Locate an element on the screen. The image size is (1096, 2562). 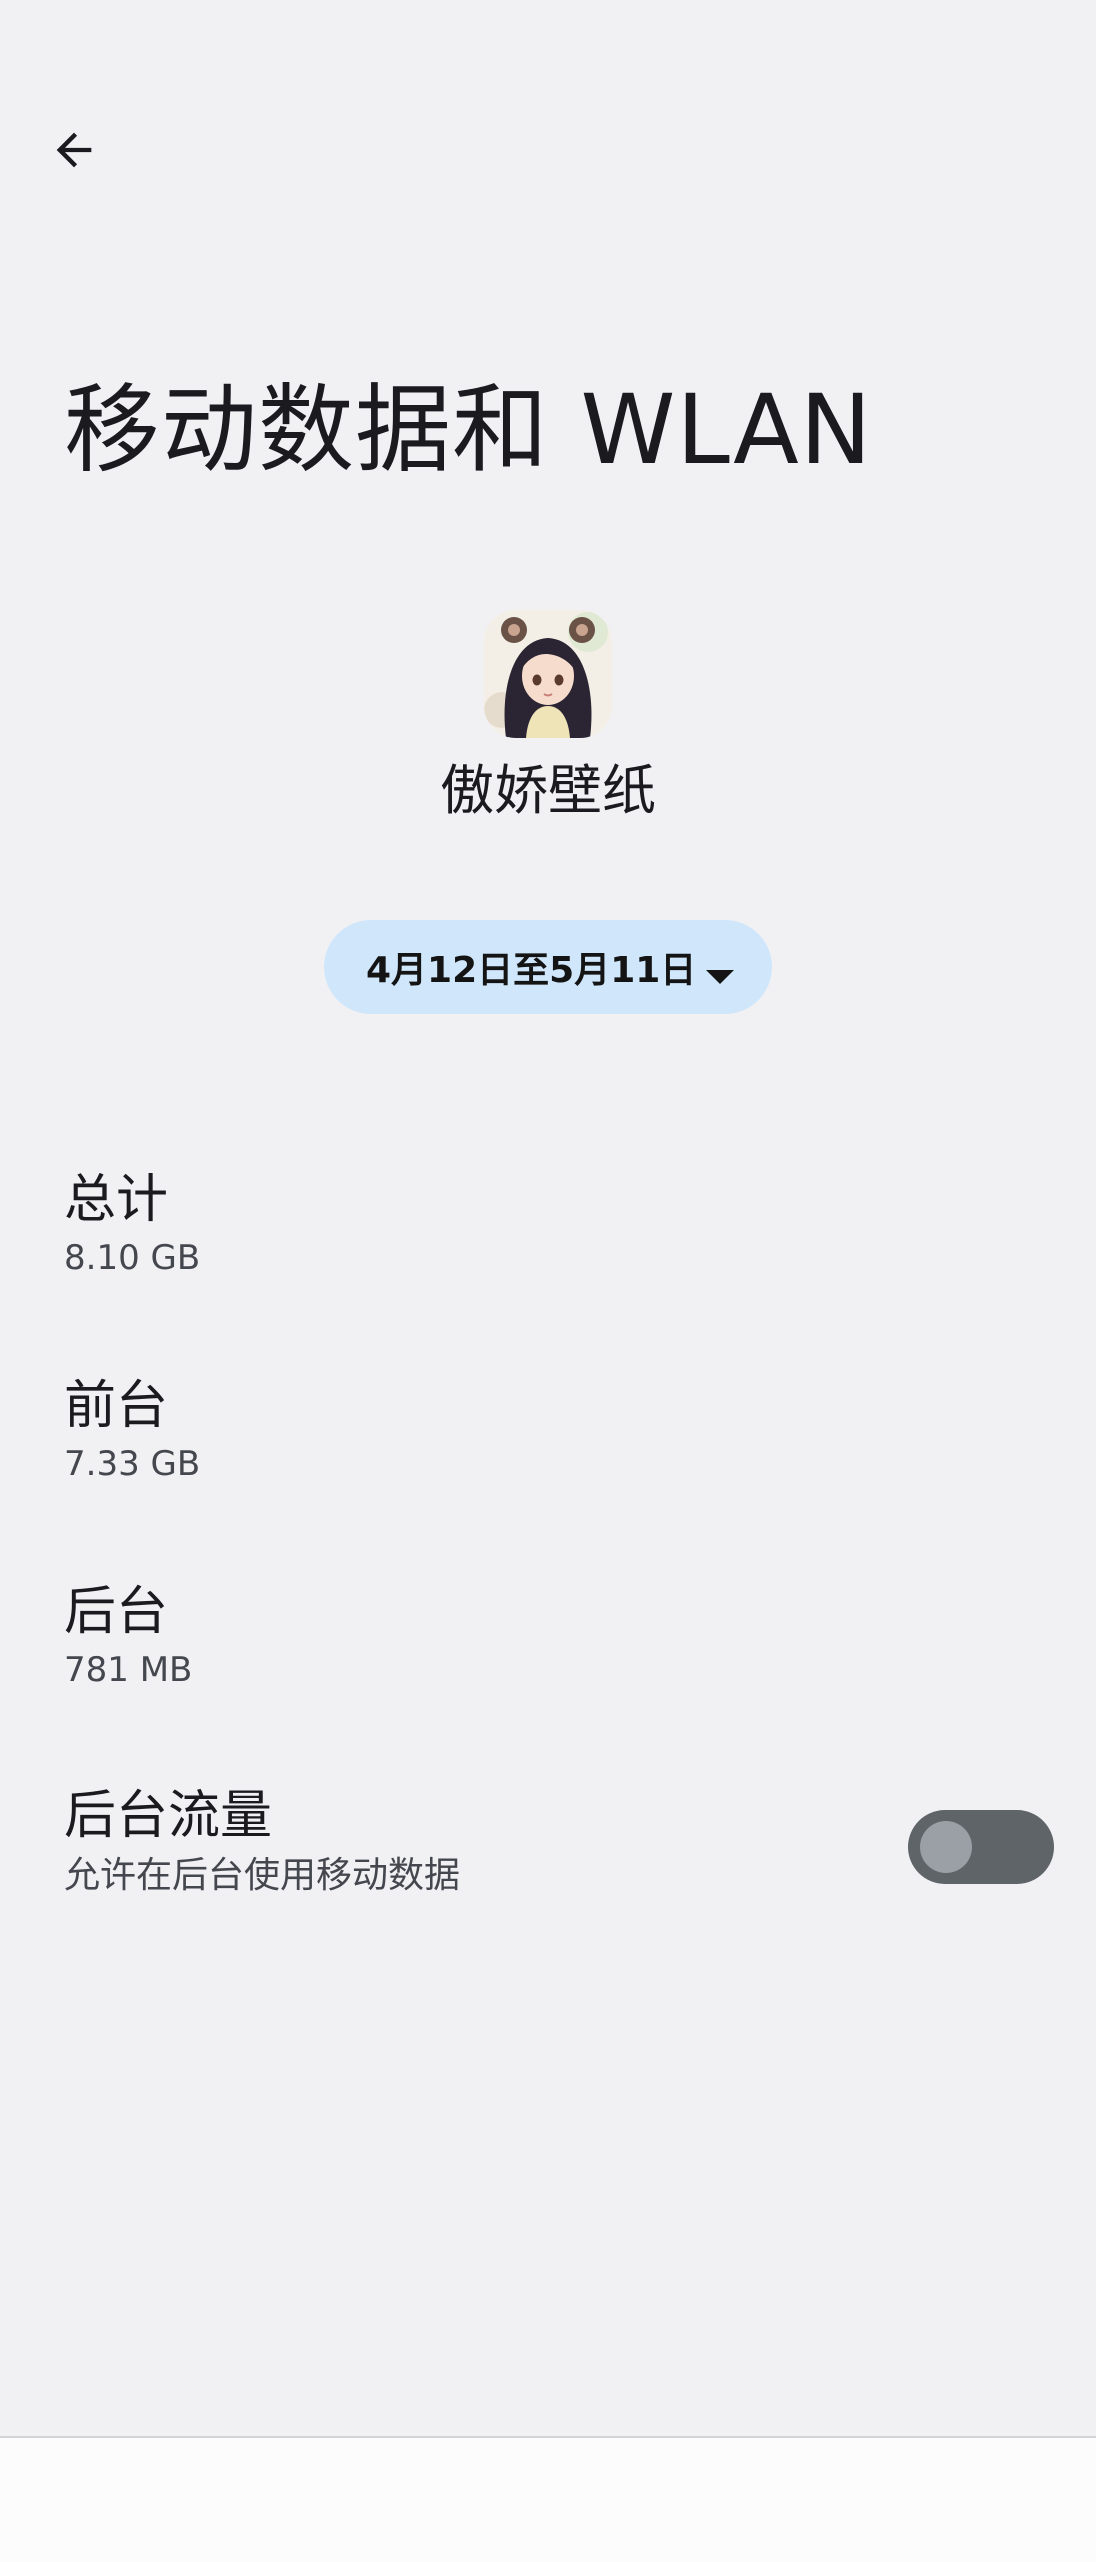
usage-background: 后台 781 MB is located at coordinates (128, 1636).